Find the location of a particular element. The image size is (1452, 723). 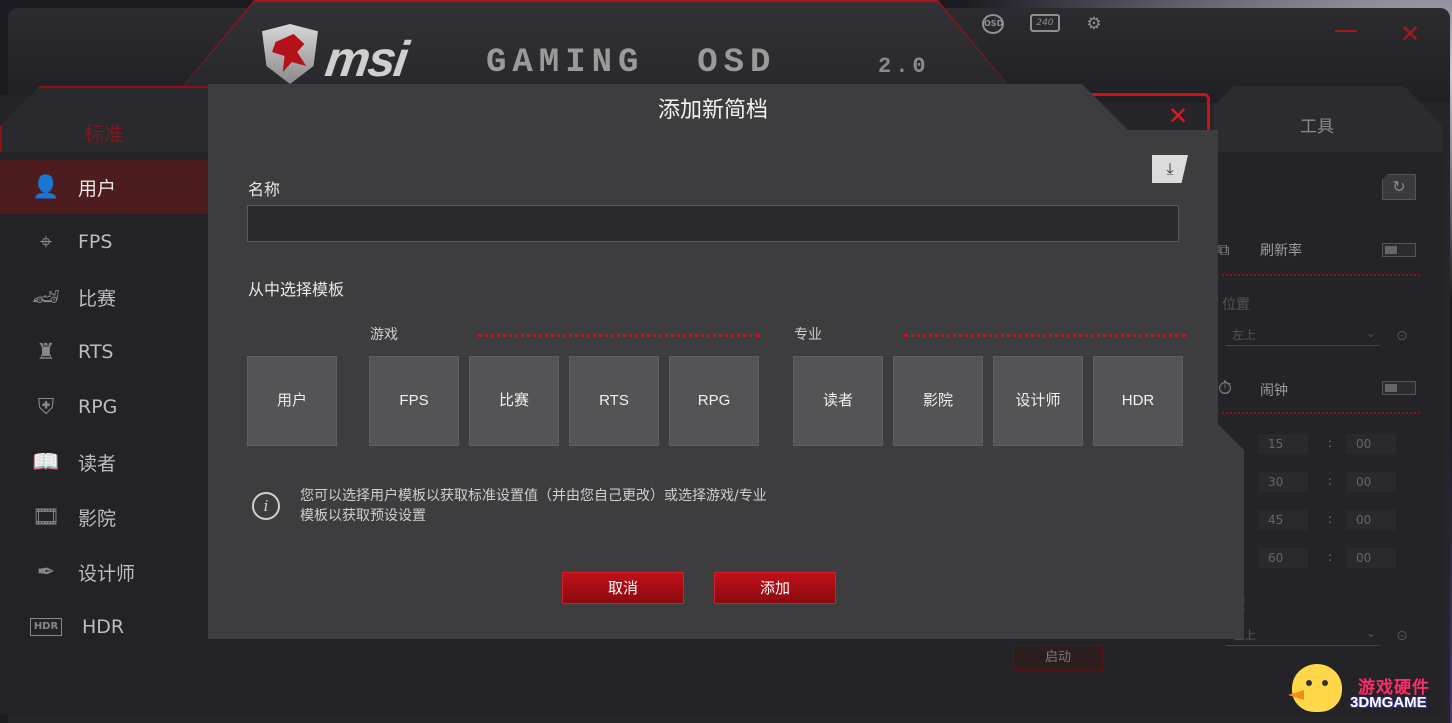

sidebar-item: 👤 用户 is located at coordinates (121, 187).